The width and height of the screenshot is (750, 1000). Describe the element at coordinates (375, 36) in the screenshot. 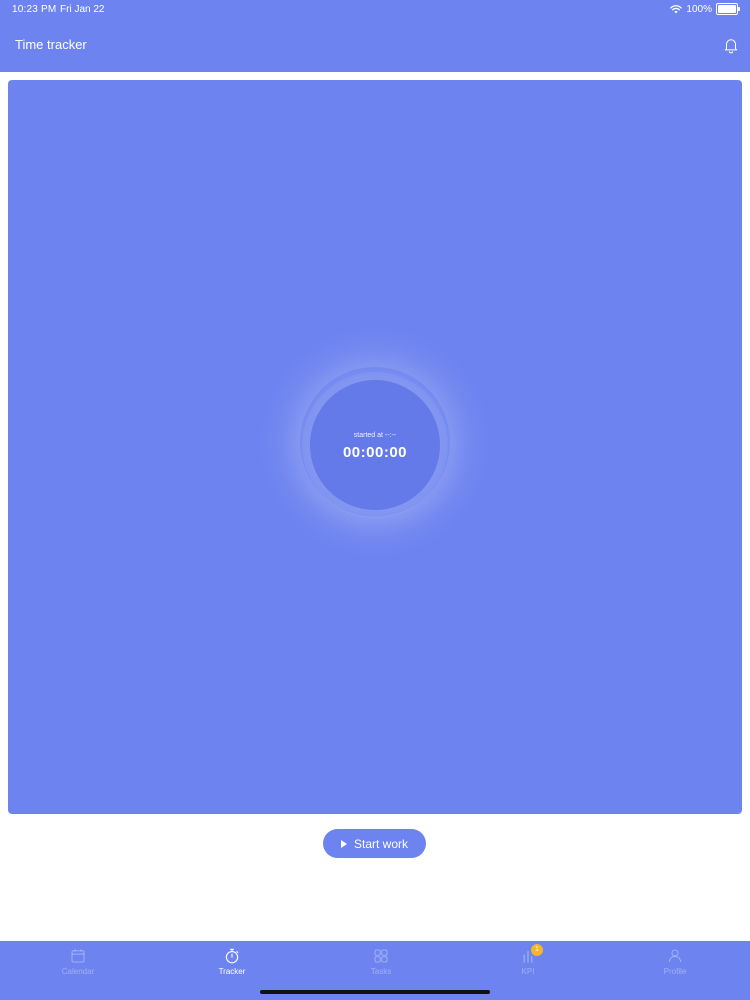

I see `app-header: 10:23 PM Fri Jan 22 100% Time tracker` at that location.